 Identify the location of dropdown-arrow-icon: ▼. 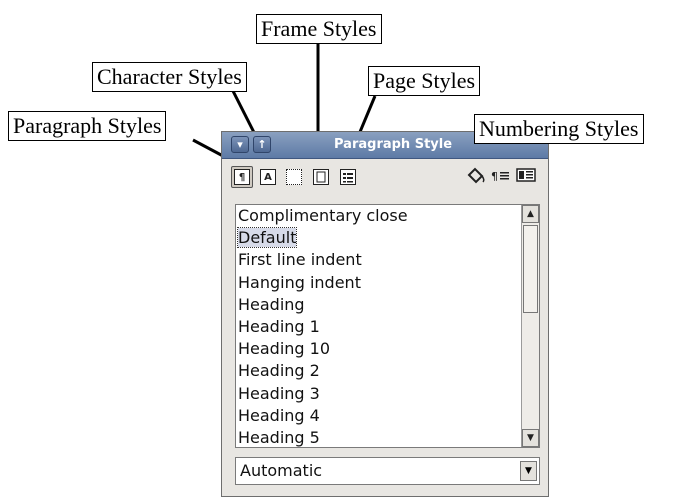
(528, 471).